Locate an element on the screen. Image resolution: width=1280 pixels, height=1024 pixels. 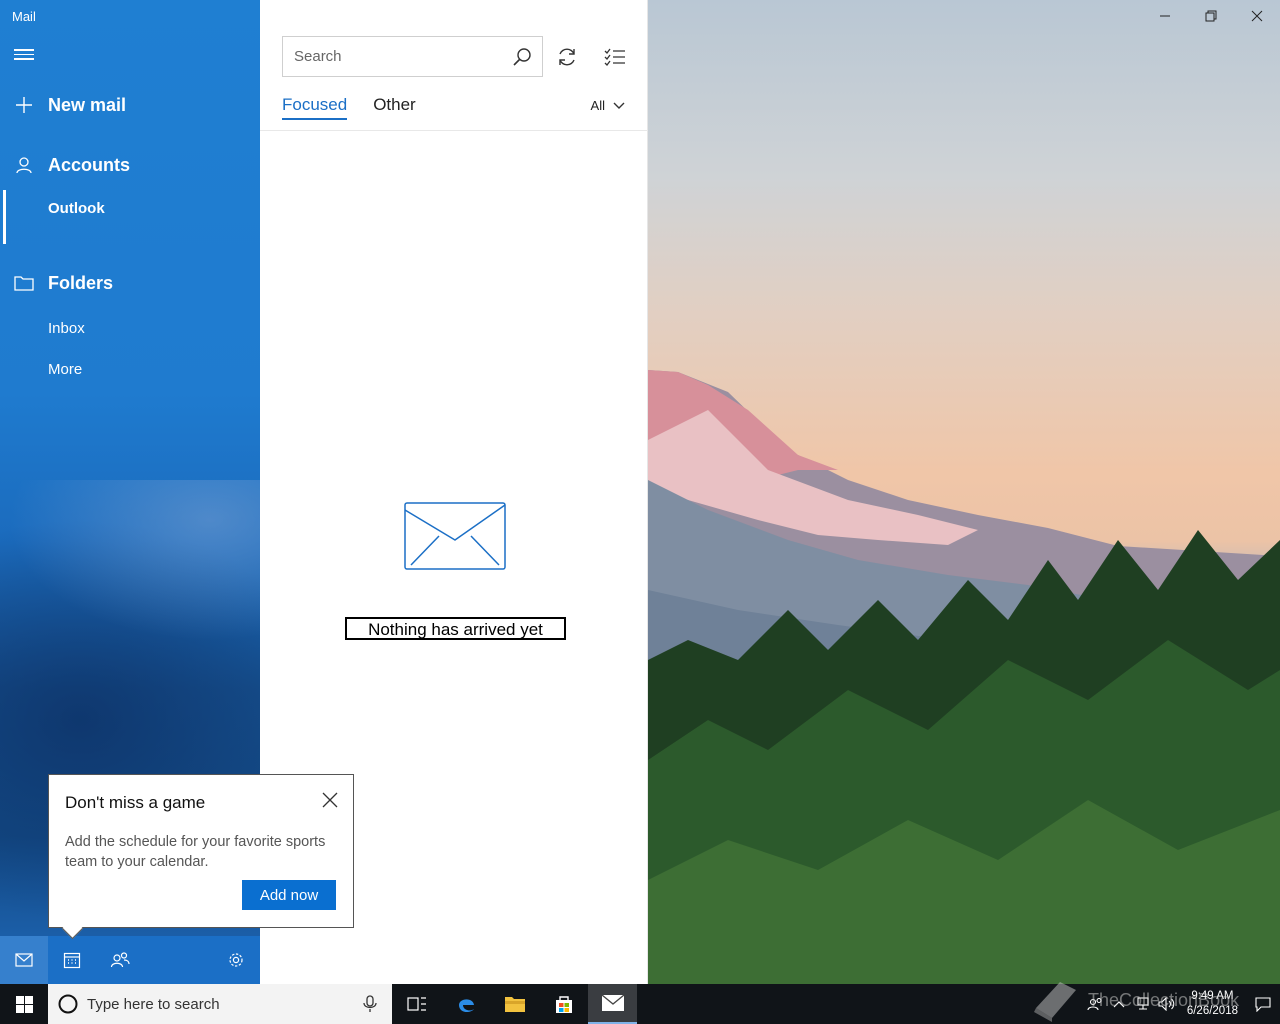
folders-header: Folders is located at coordinates (130, 283).